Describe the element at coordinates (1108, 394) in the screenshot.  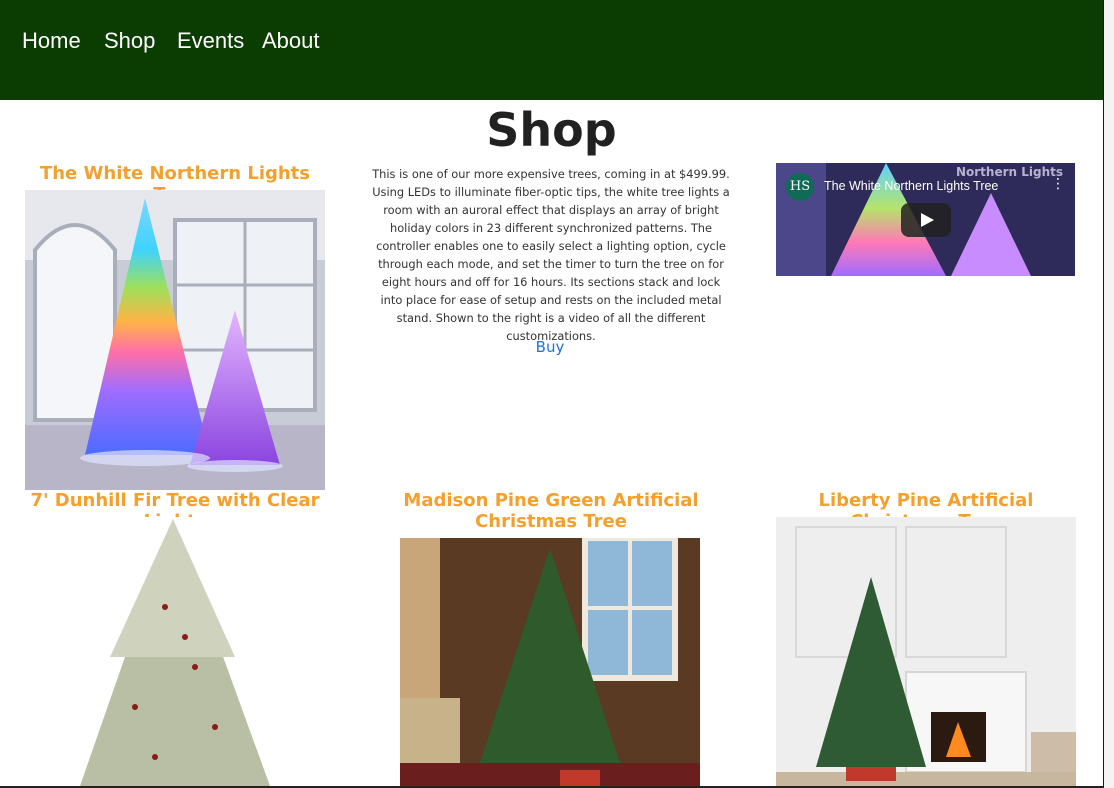
I see `window-scrollbar` at that location.